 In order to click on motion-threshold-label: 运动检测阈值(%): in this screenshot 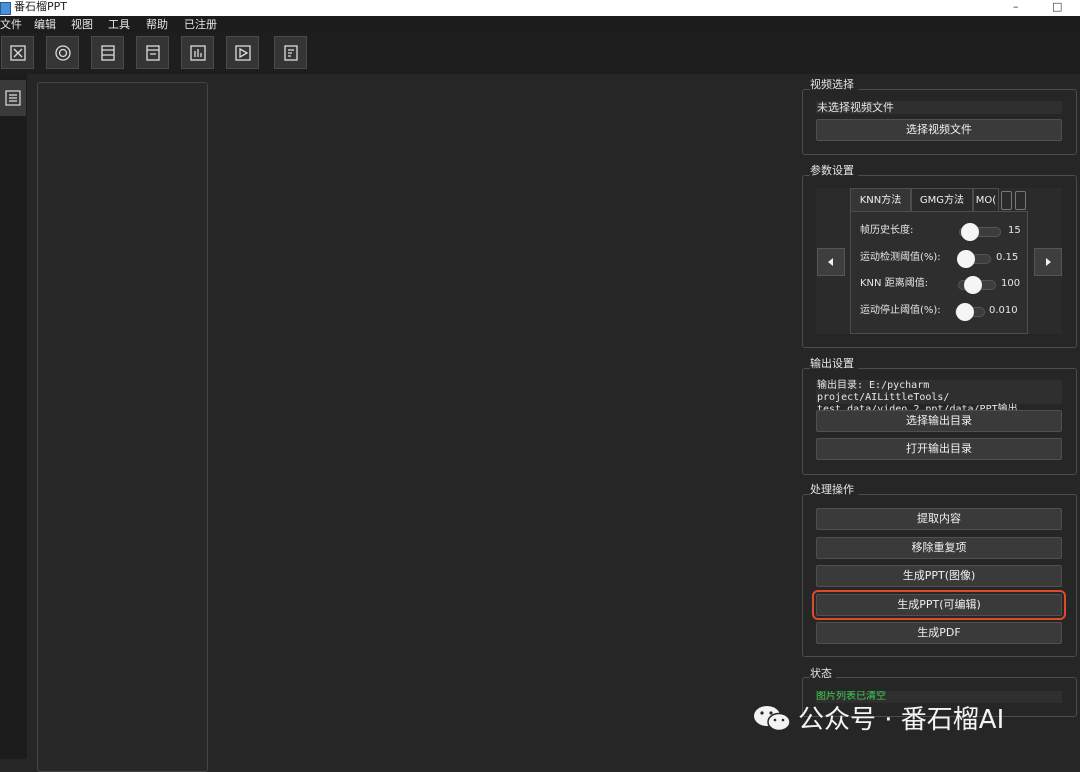, I will do `click(900, 257)`.